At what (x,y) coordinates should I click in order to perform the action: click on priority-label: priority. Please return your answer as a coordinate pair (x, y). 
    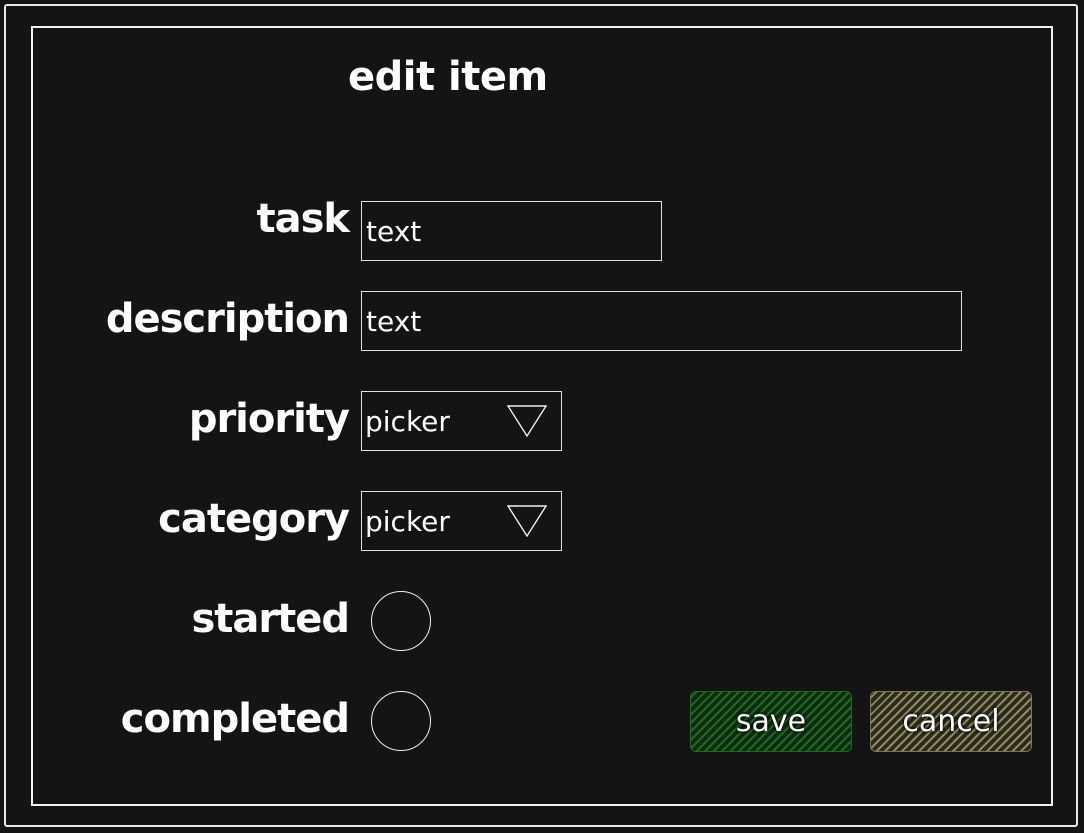
    Looking at the image, I should click on (269, 419).